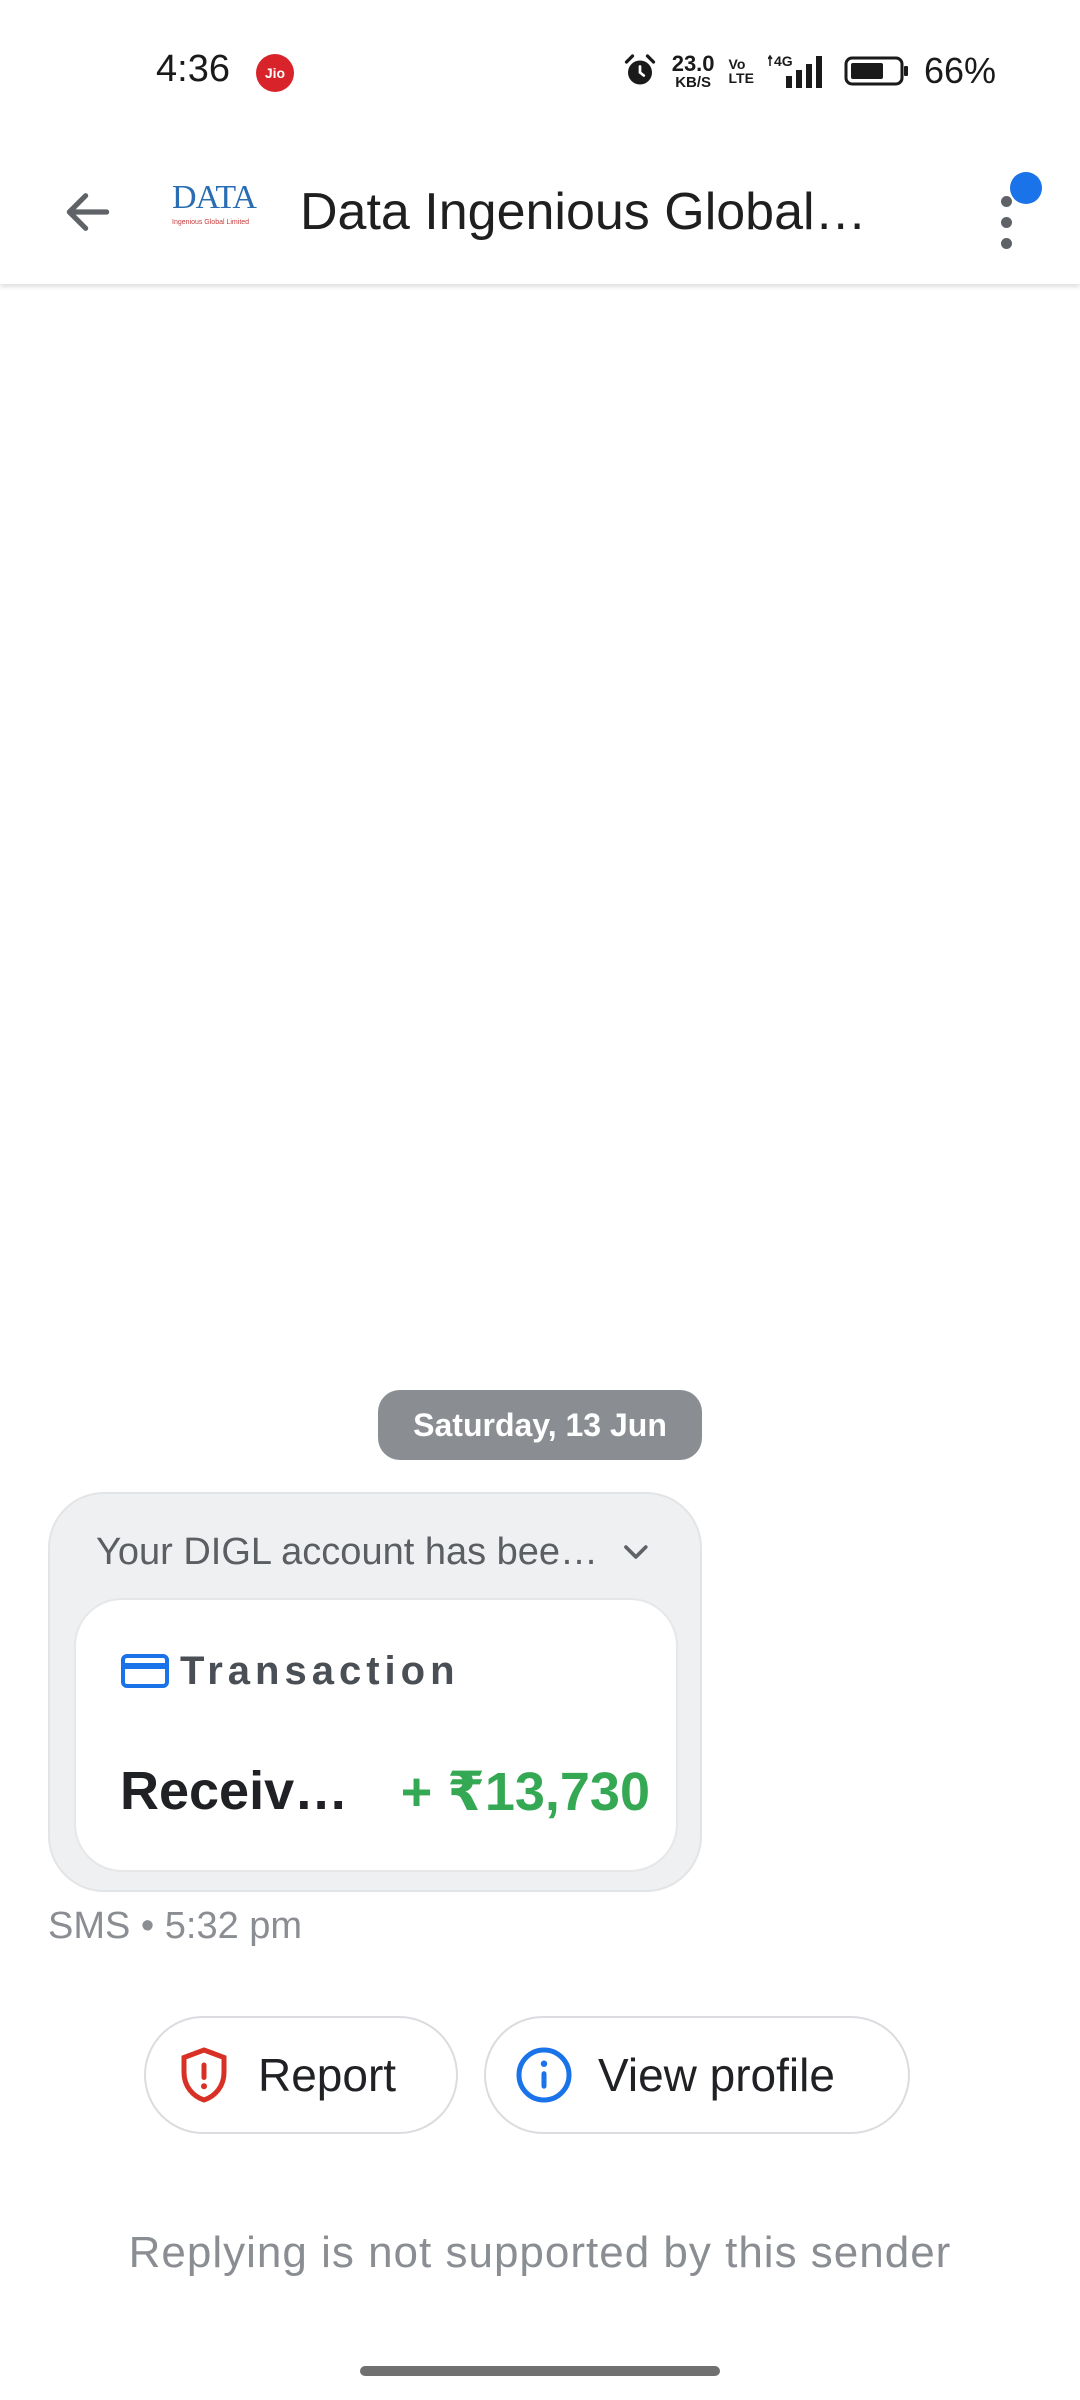  I want to click on alarm-icon, so click(639, 69).